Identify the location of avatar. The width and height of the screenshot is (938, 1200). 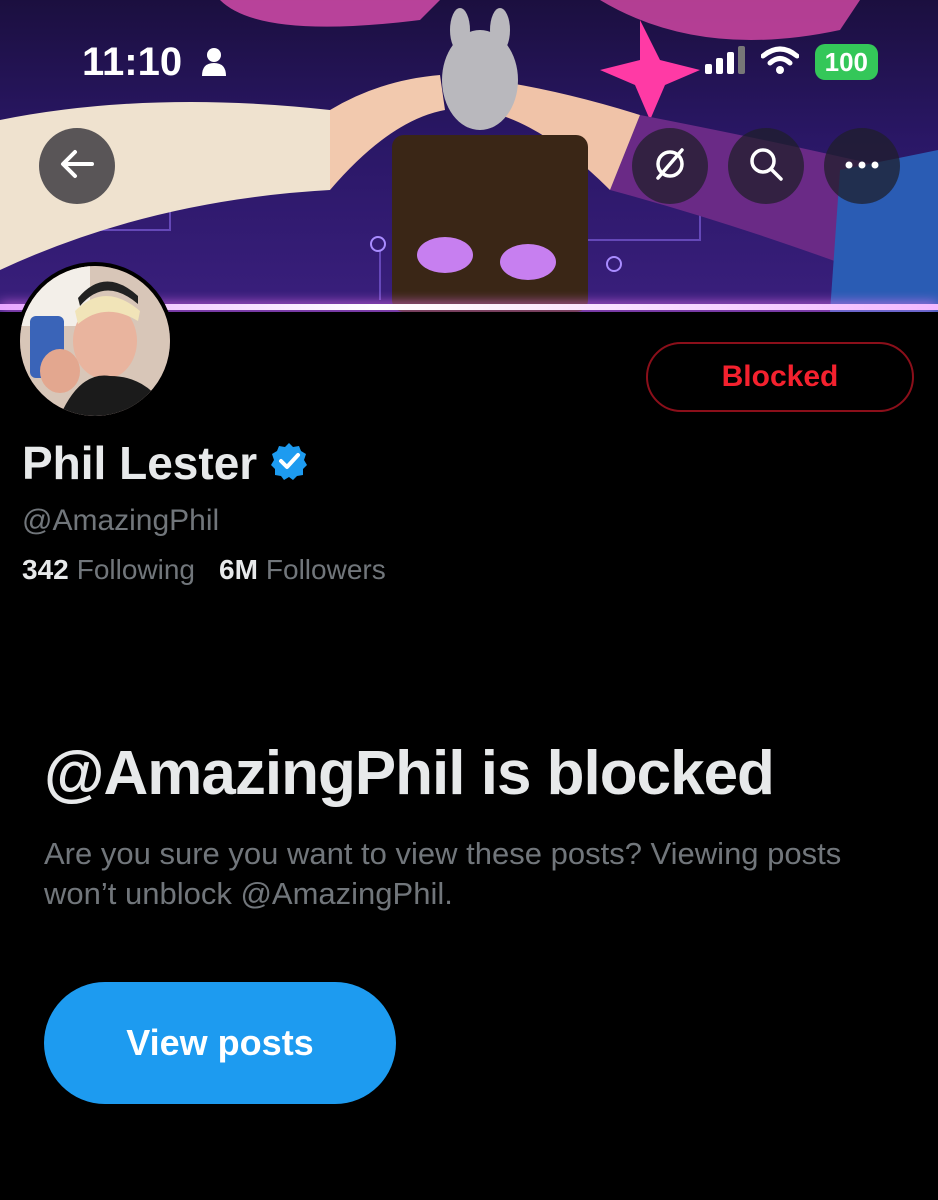
(95, 341).